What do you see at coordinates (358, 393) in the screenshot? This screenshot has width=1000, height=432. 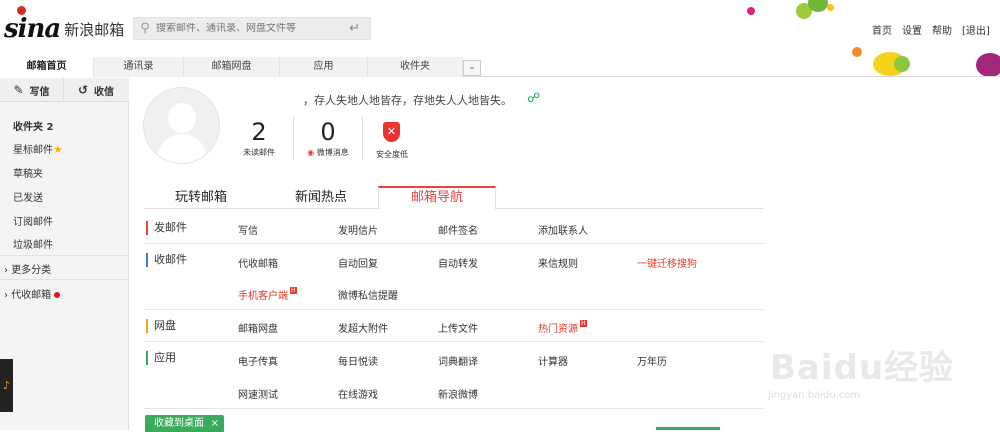 I see `link-online-games: 在线游戏` at bounding box center [358, 393].